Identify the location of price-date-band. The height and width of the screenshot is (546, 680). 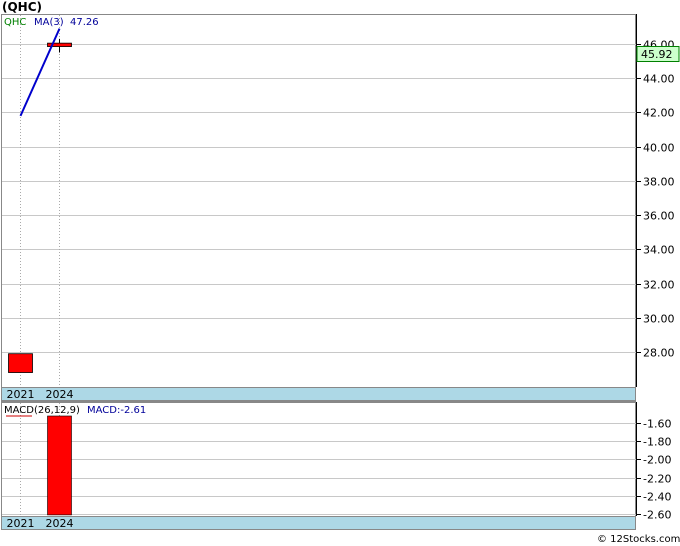
(318, 394).